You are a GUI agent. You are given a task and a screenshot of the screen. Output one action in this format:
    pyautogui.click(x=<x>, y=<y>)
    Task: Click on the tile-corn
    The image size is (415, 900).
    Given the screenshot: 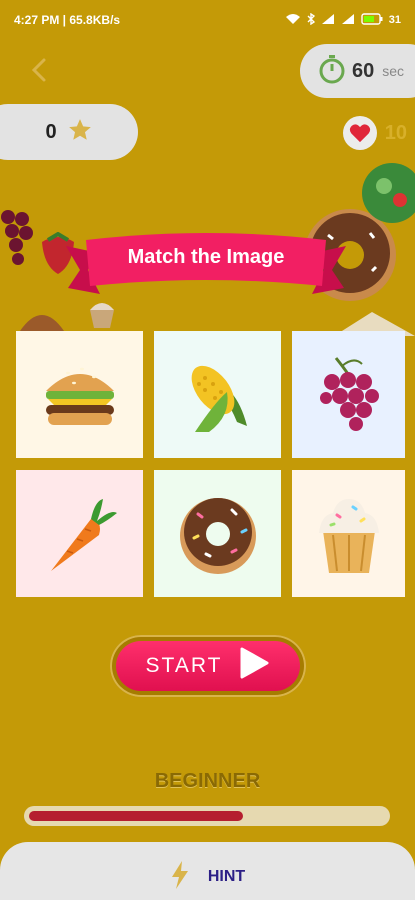 What is the action you would take?
    pyautogui.click(x=217, y=394)
    